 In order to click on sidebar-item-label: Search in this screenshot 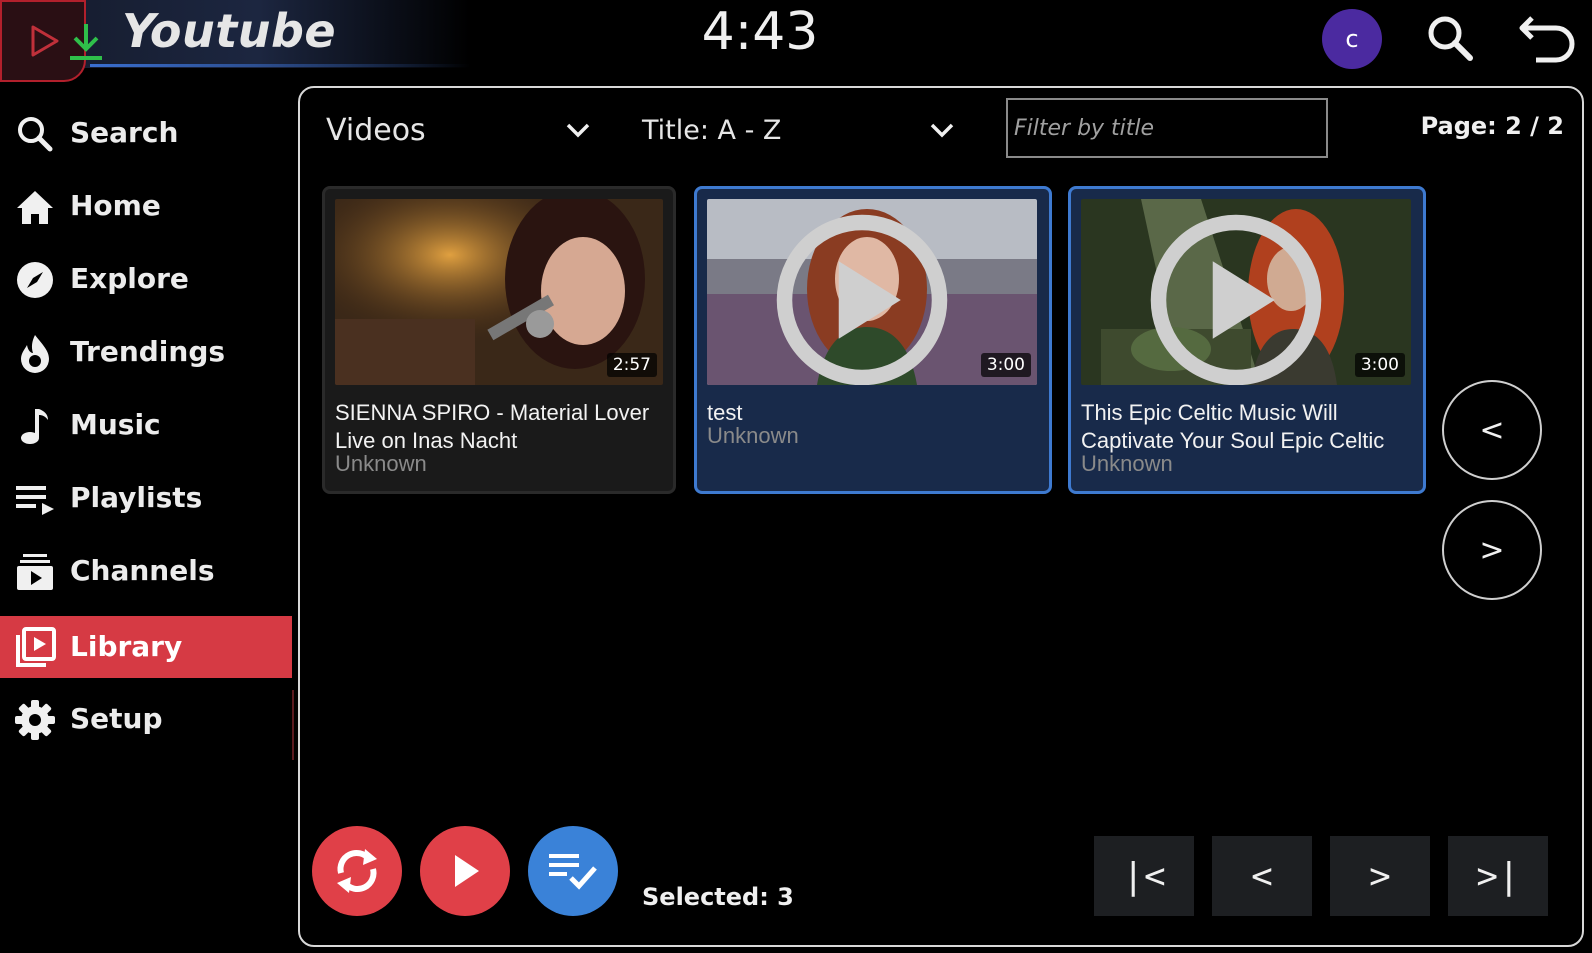, I will do `click(124, 132)`.